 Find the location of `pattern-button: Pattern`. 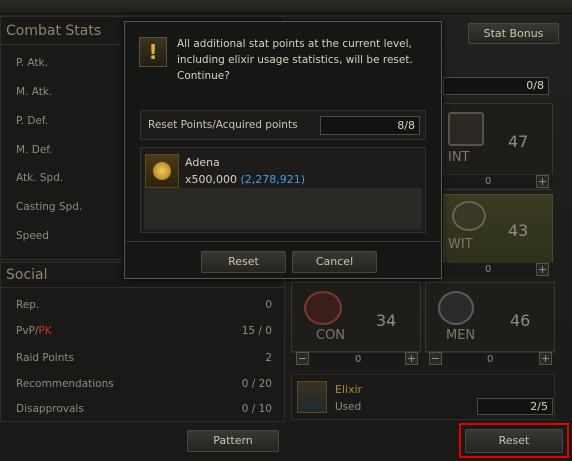

pattern-button: Pattern is located at coordinates (233, 441).